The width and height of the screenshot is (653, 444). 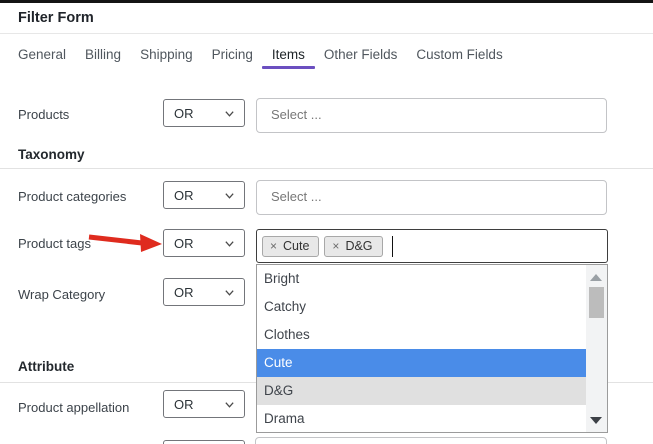 What do you see at coordinates (125, 243) in the screenshot?
I see `annotation-arrow-icon` at bounding box center [125, 243].